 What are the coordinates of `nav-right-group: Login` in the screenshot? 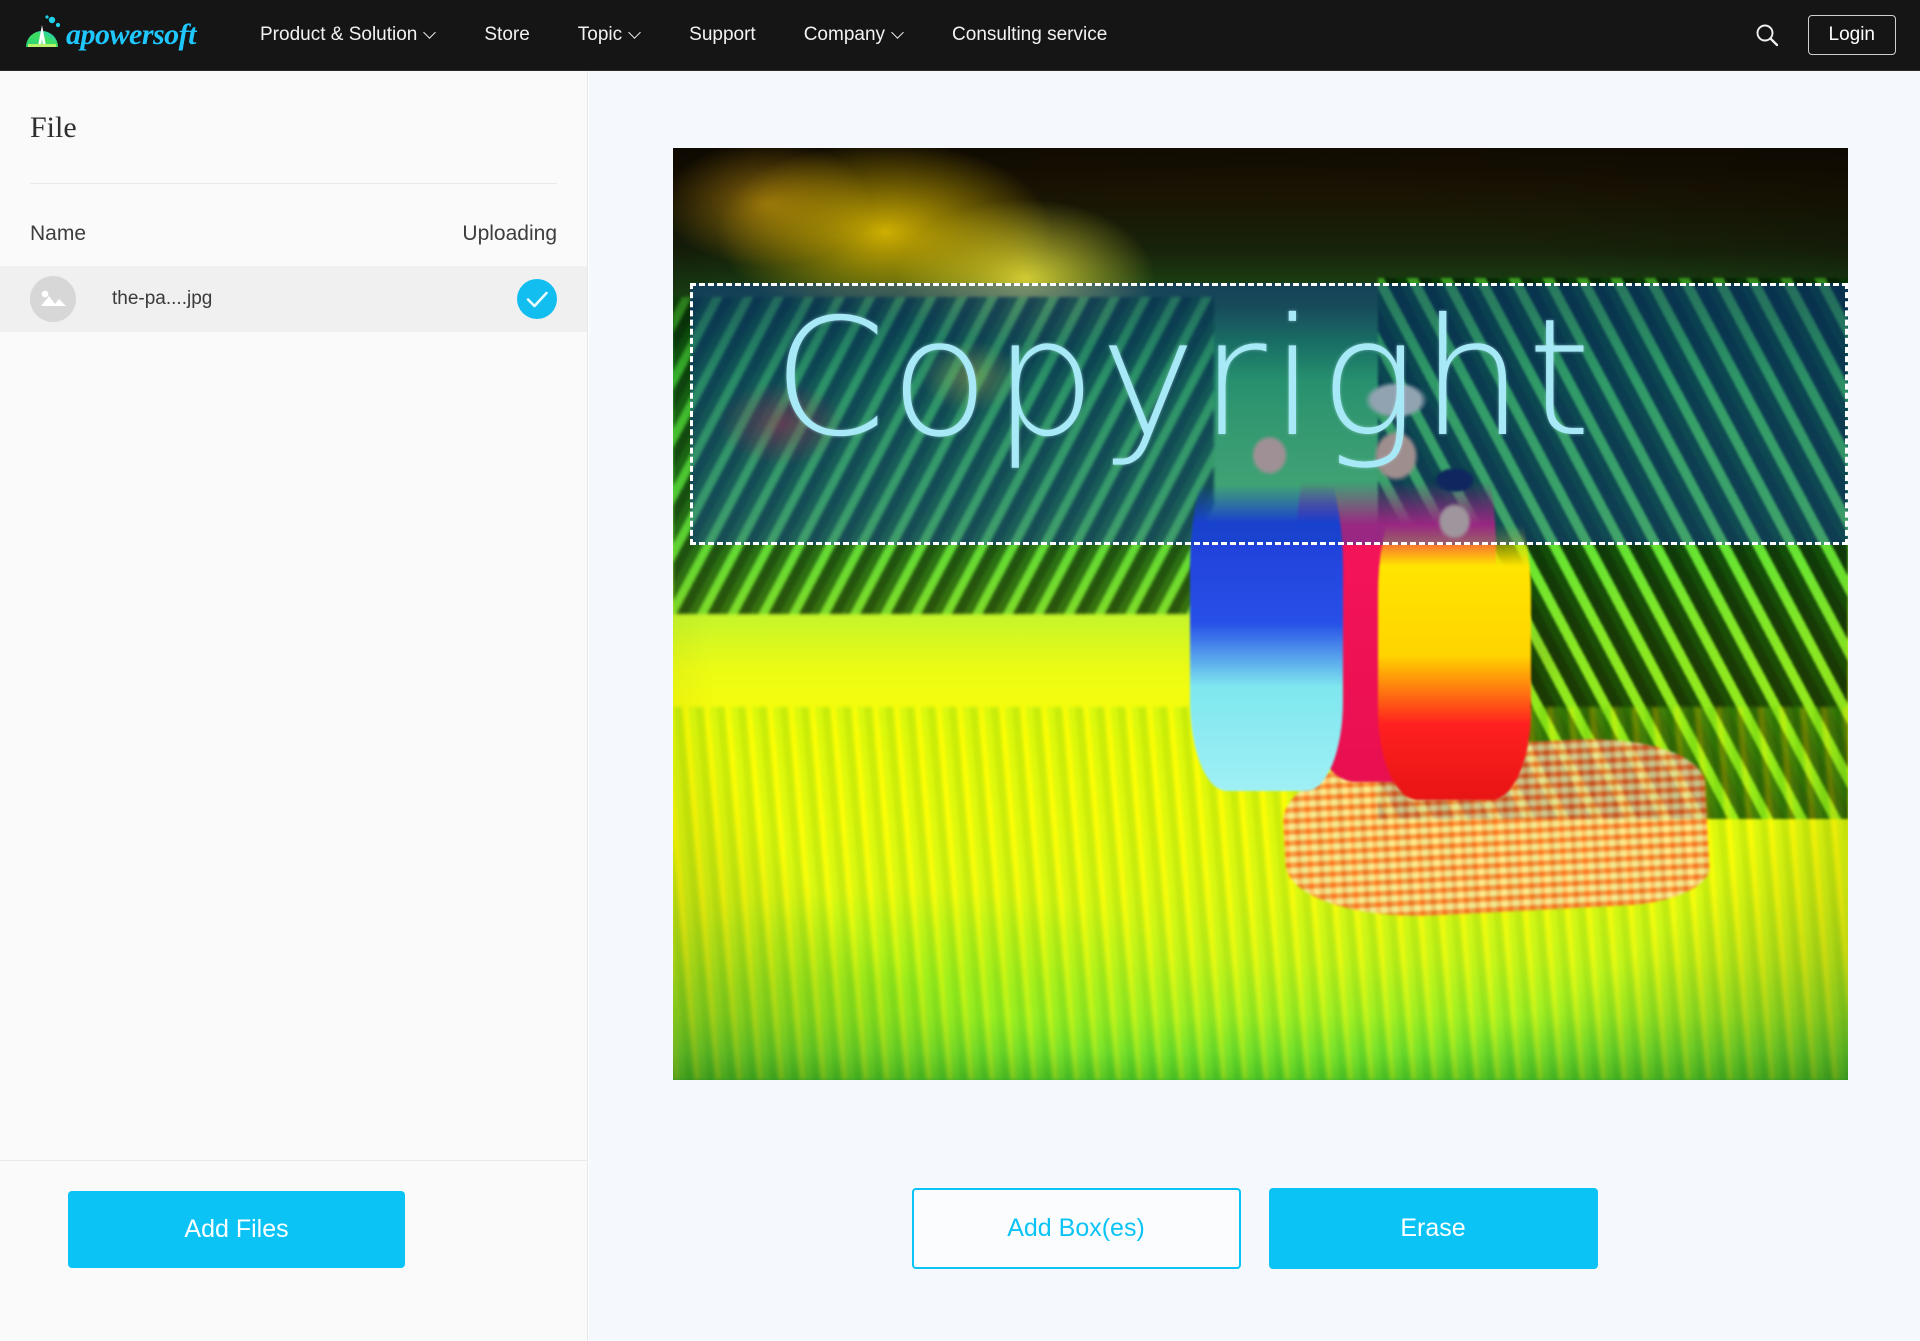 It's located at (1824, 35).